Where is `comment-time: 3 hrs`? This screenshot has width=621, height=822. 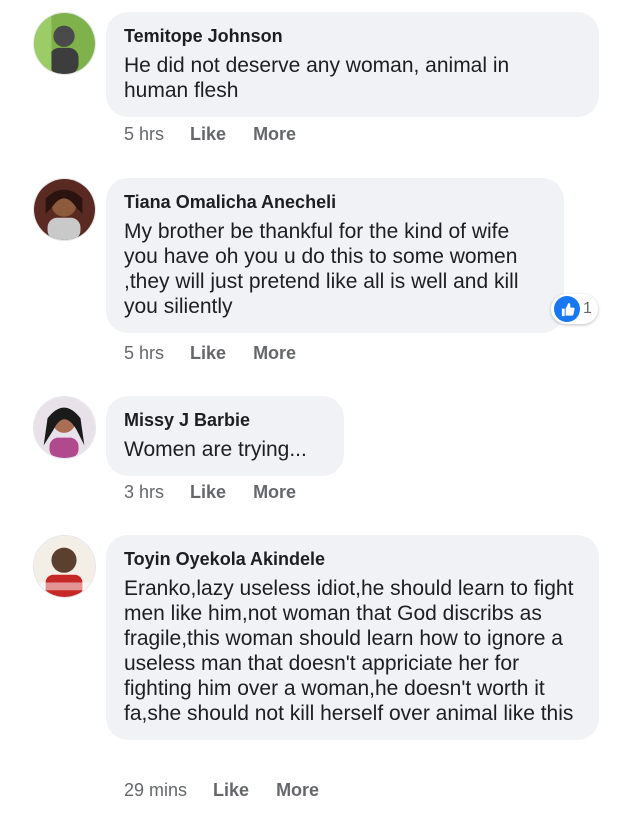 comment-time: 3 hrs is located at coordinates (144, 492).